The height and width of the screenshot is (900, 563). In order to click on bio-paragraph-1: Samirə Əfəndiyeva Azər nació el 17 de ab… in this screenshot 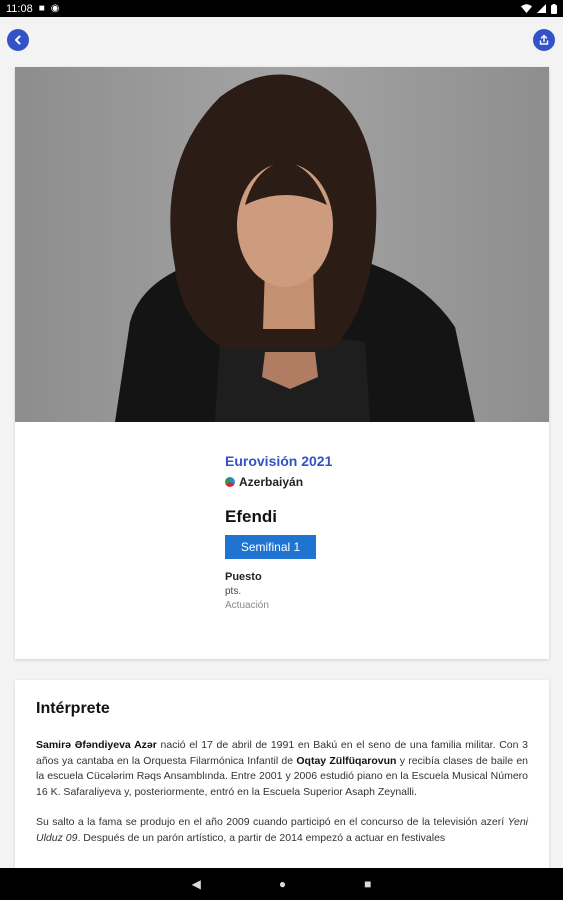, I will do `click(282, 768)`.